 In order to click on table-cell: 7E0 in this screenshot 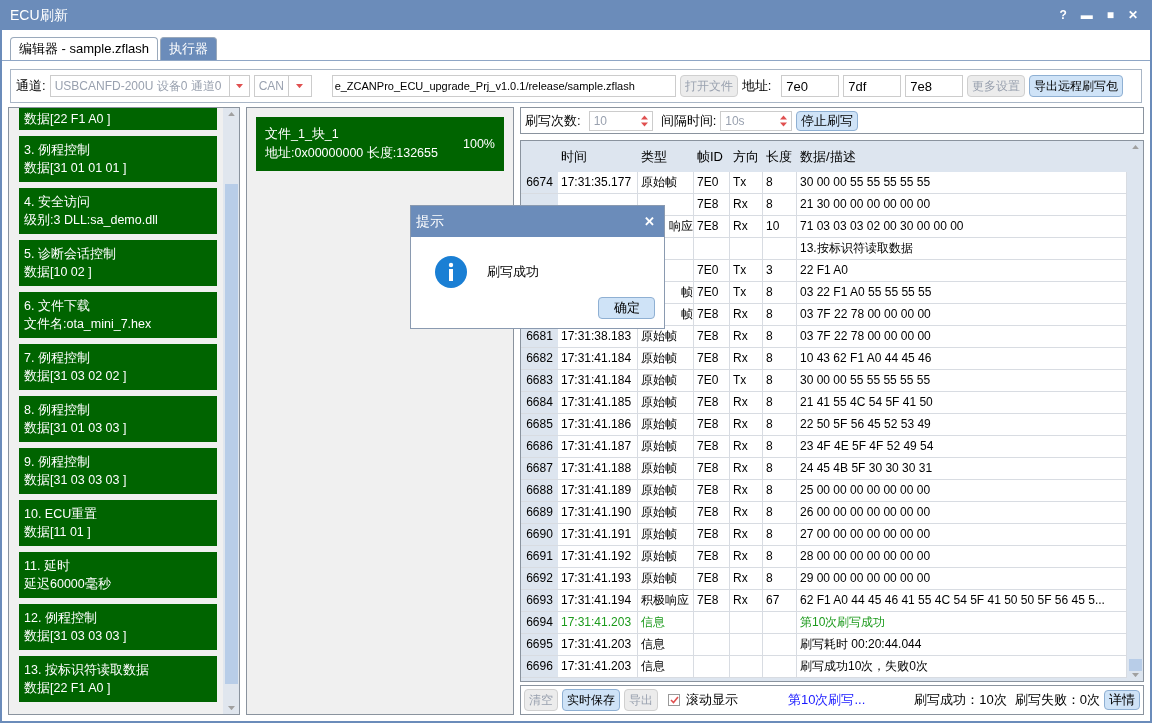, I will do `click(712, 381)`.